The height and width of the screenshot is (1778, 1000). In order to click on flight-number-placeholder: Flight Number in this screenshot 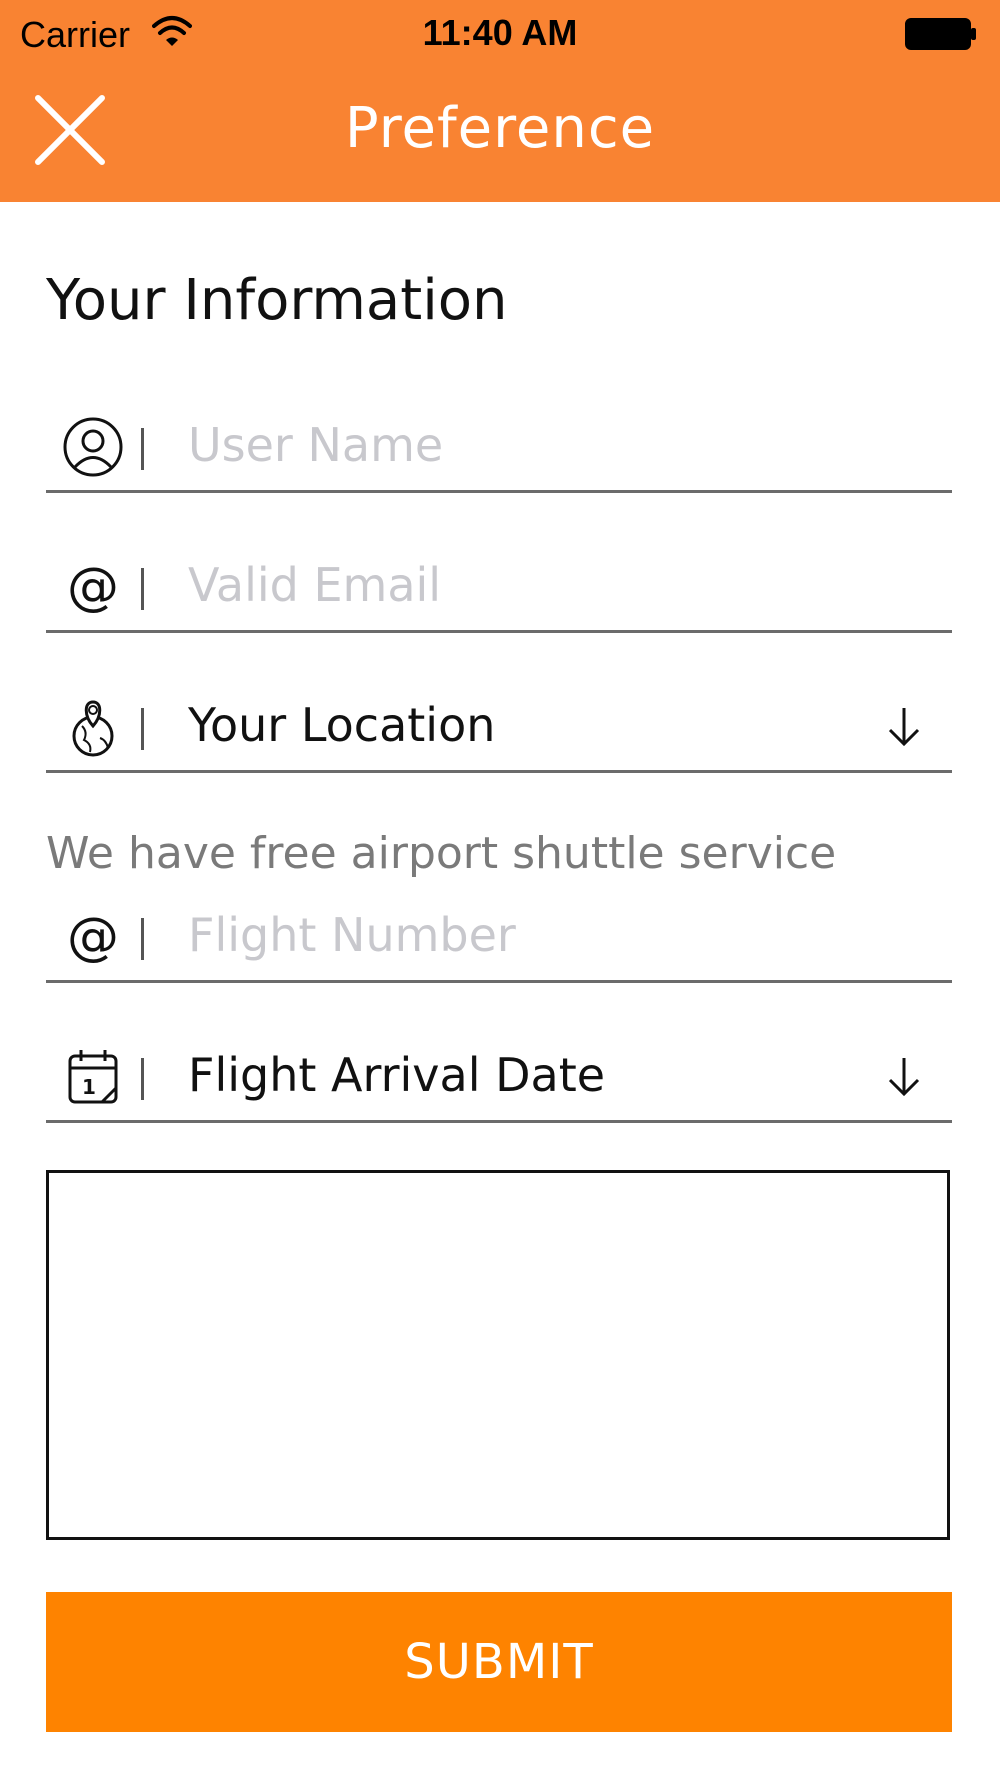, I will do `click(352, 935)`.